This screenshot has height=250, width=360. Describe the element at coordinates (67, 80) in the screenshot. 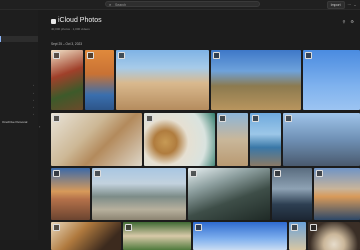

I see `photo-food-bowls` at that location.